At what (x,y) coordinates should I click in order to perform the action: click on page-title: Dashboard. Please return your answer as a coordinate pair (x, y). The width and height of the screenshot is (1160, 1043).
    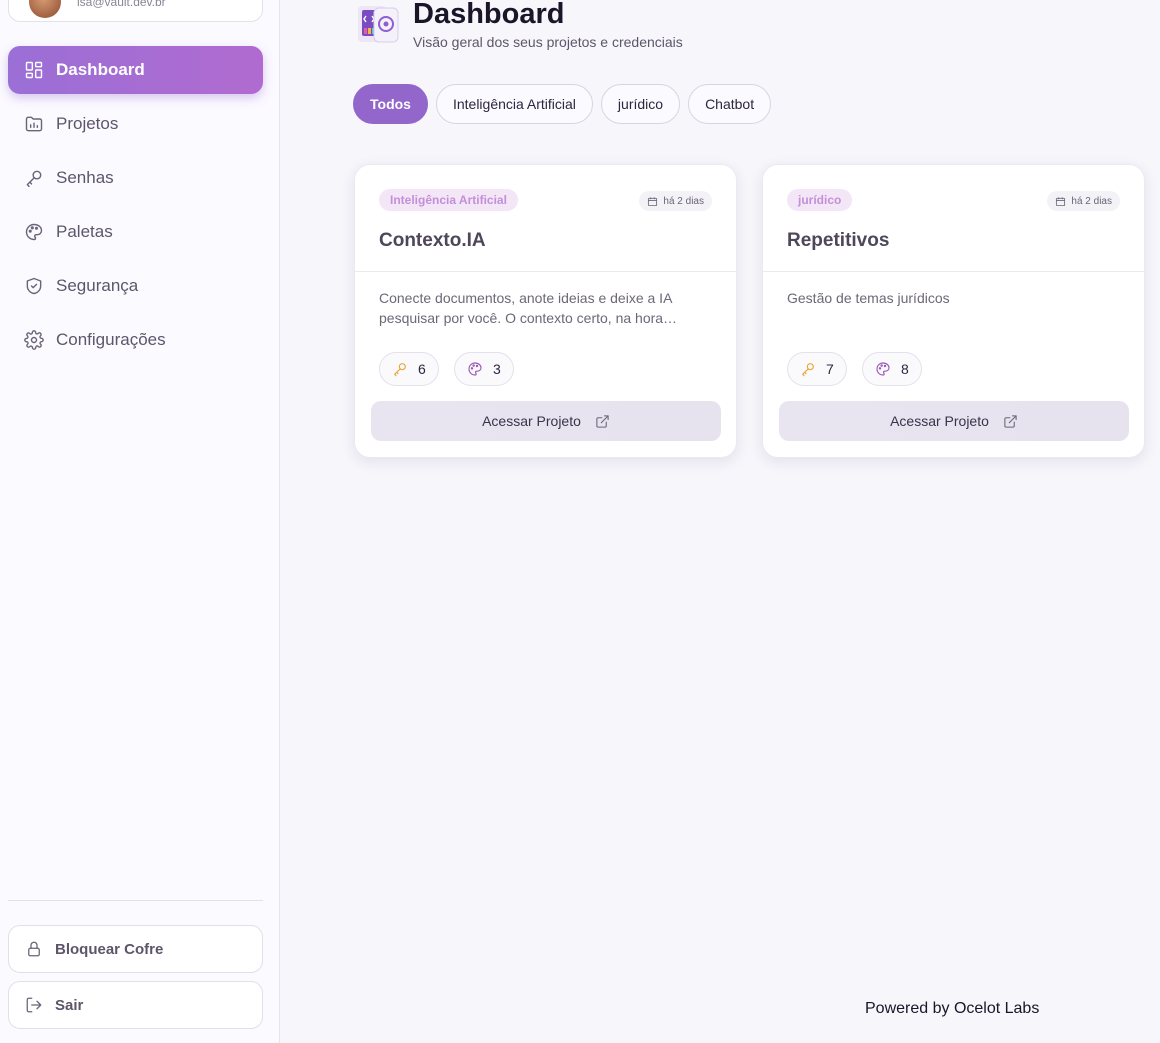
    Looking at the image, I should click on (489, 15).